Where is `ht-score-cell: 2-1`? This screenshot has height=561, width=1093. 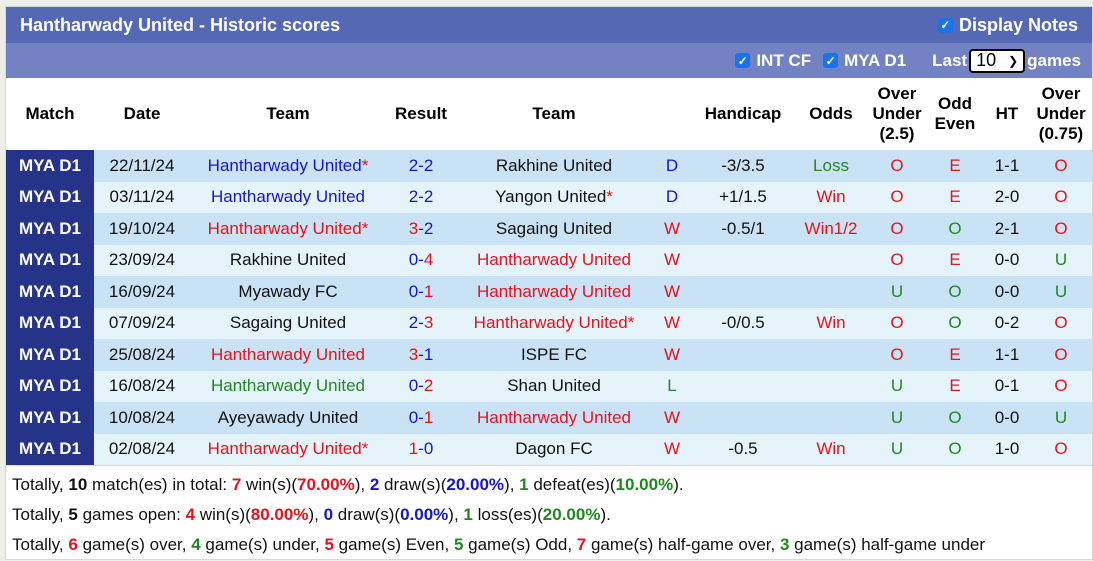
ht-score-cell: 2-1 is located at coordinates (1007, 229).